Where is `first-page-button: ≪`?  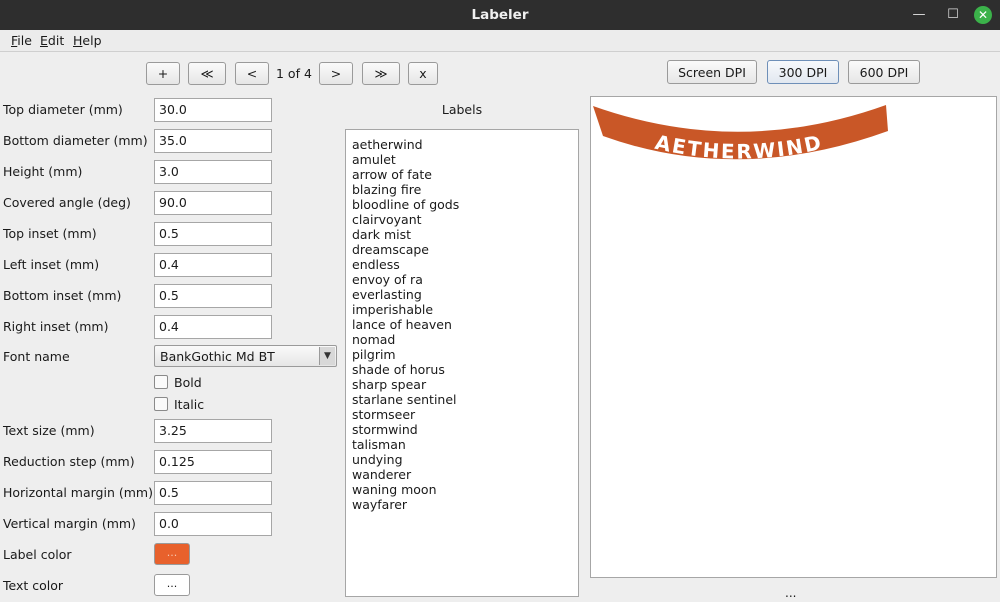 first-page-button: ≪ is located at coordinates (207, 73).